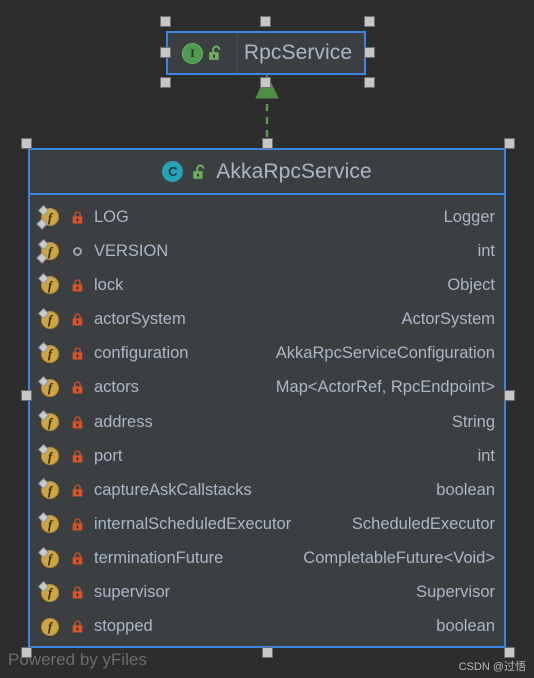 The width and height of the screenshot is (534, 678). I want to click on attribute-name: stopped, so click(123, 626).